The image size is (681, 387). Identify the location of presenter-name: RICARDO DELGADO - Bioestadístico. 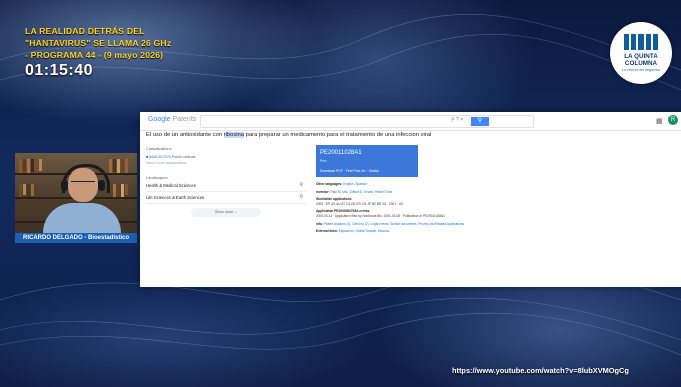
(76, 238).